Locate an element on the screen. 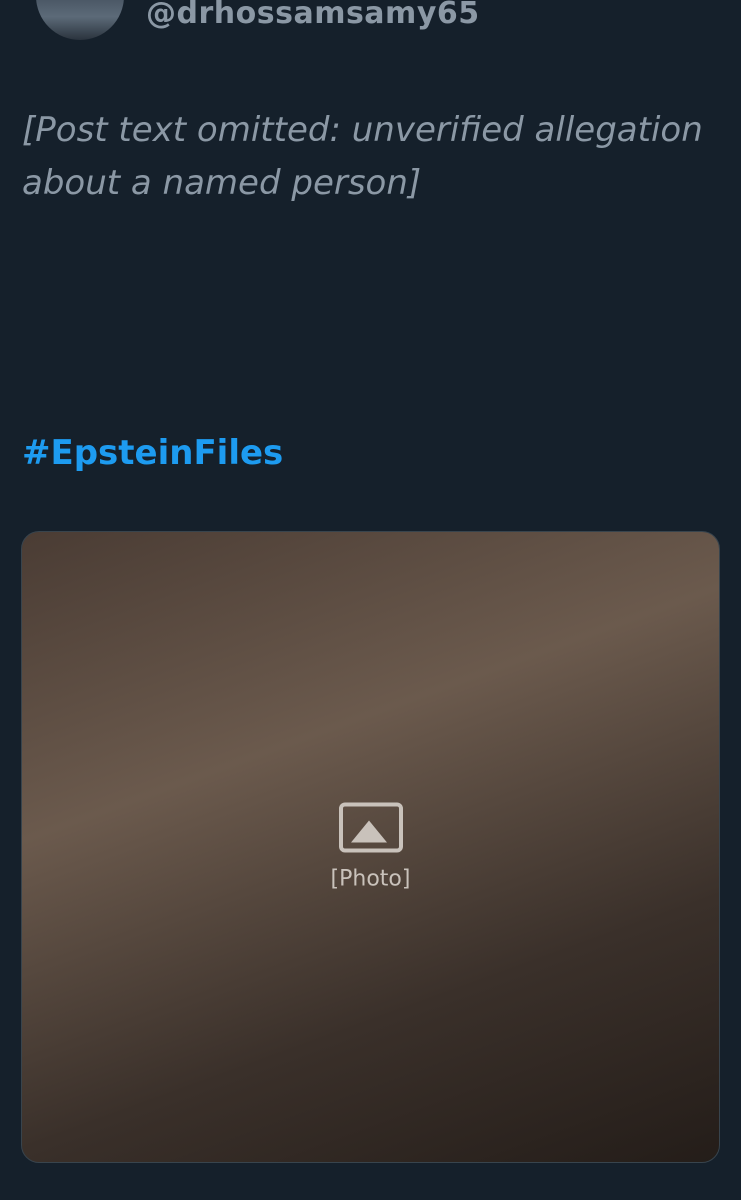 The height and width of the screenshot is (1200, 741). media-label-wrap: [Photo] is located at coordinates (370, 847).